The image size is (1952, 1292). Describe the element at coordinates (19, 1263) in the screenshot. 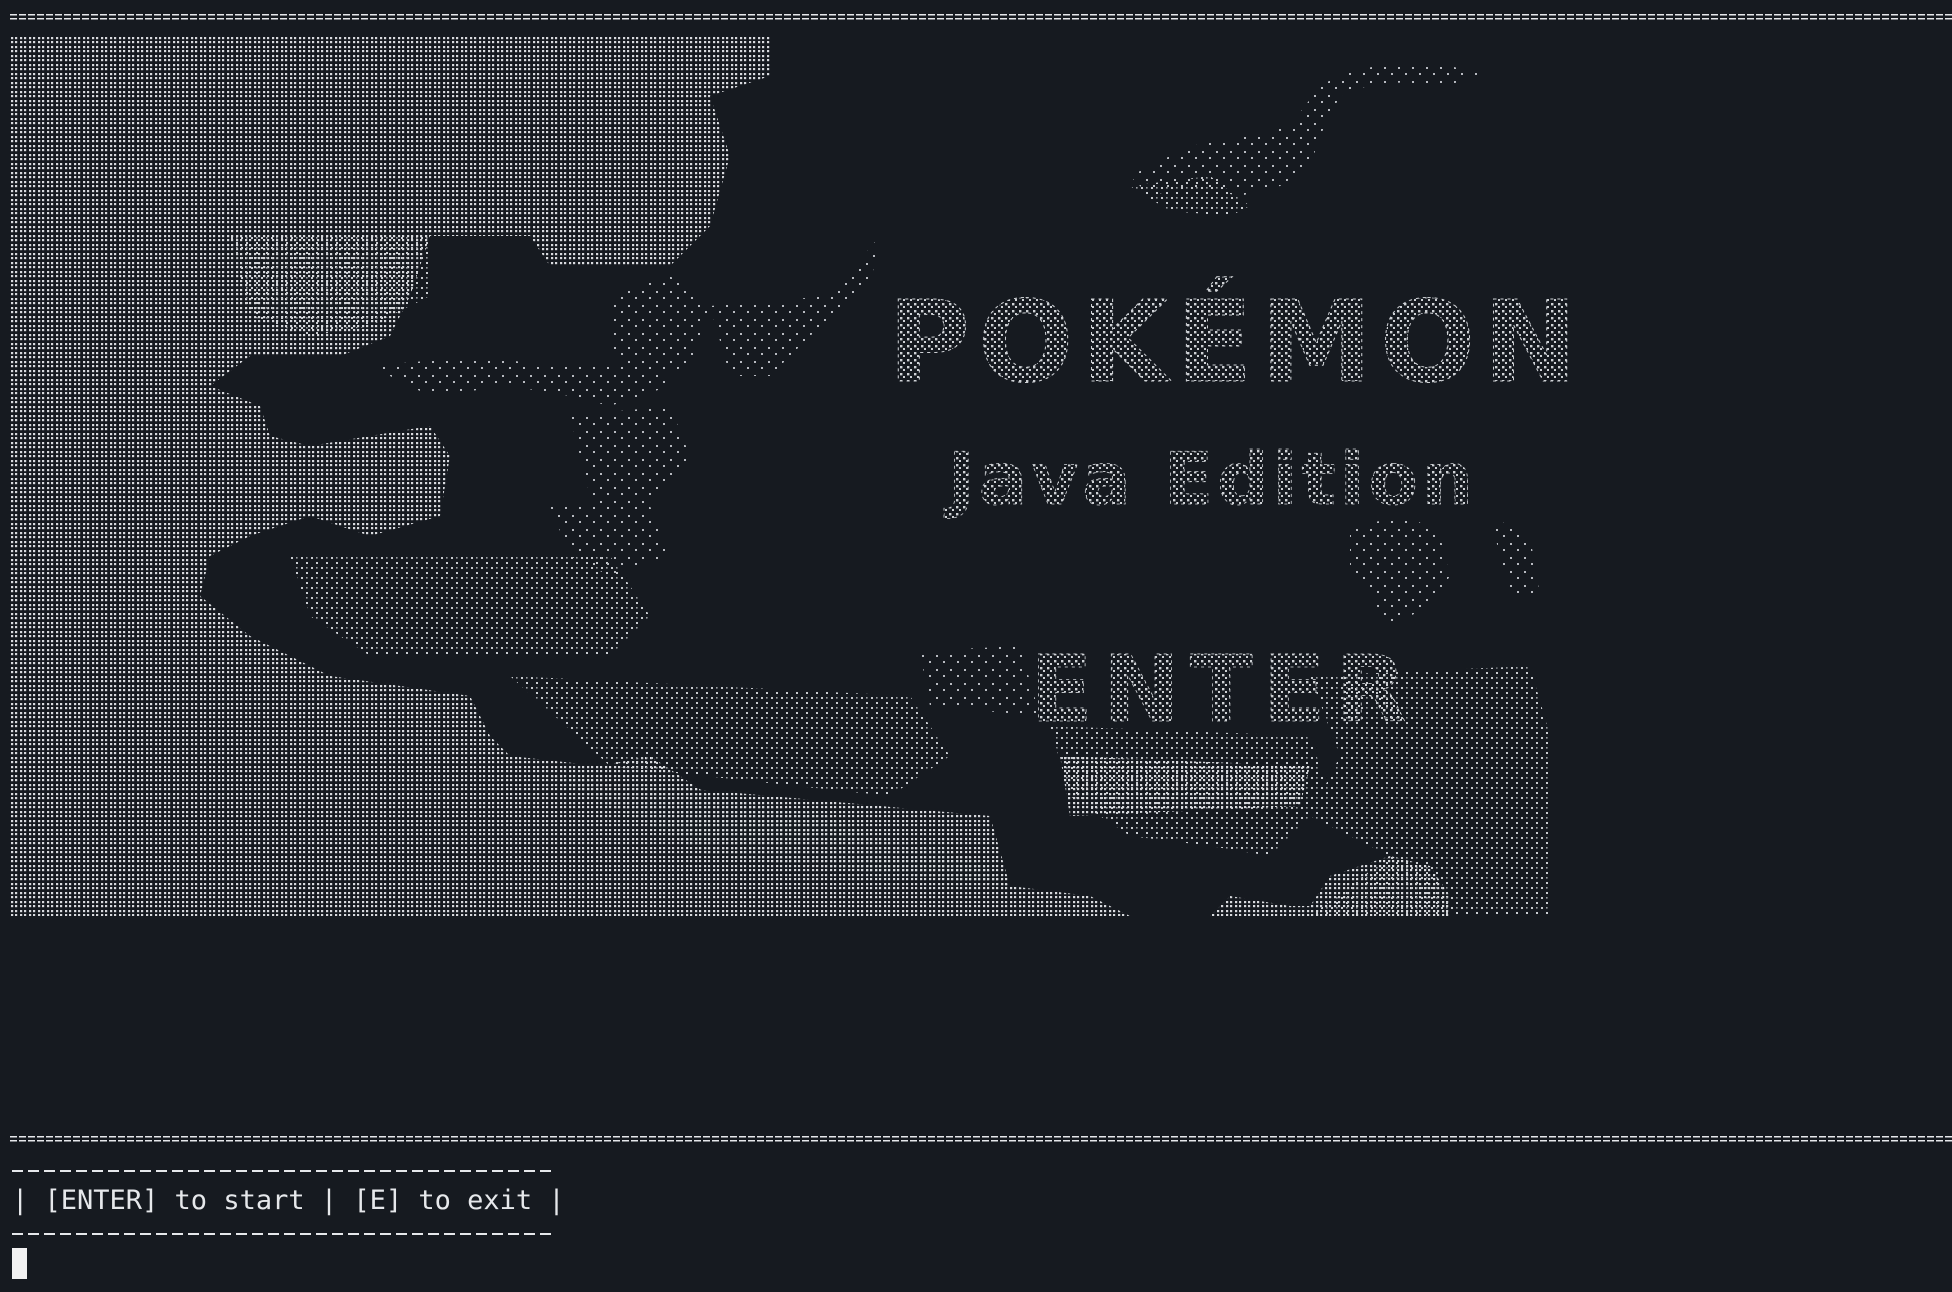

I see `block-cursor-icon` at that location.